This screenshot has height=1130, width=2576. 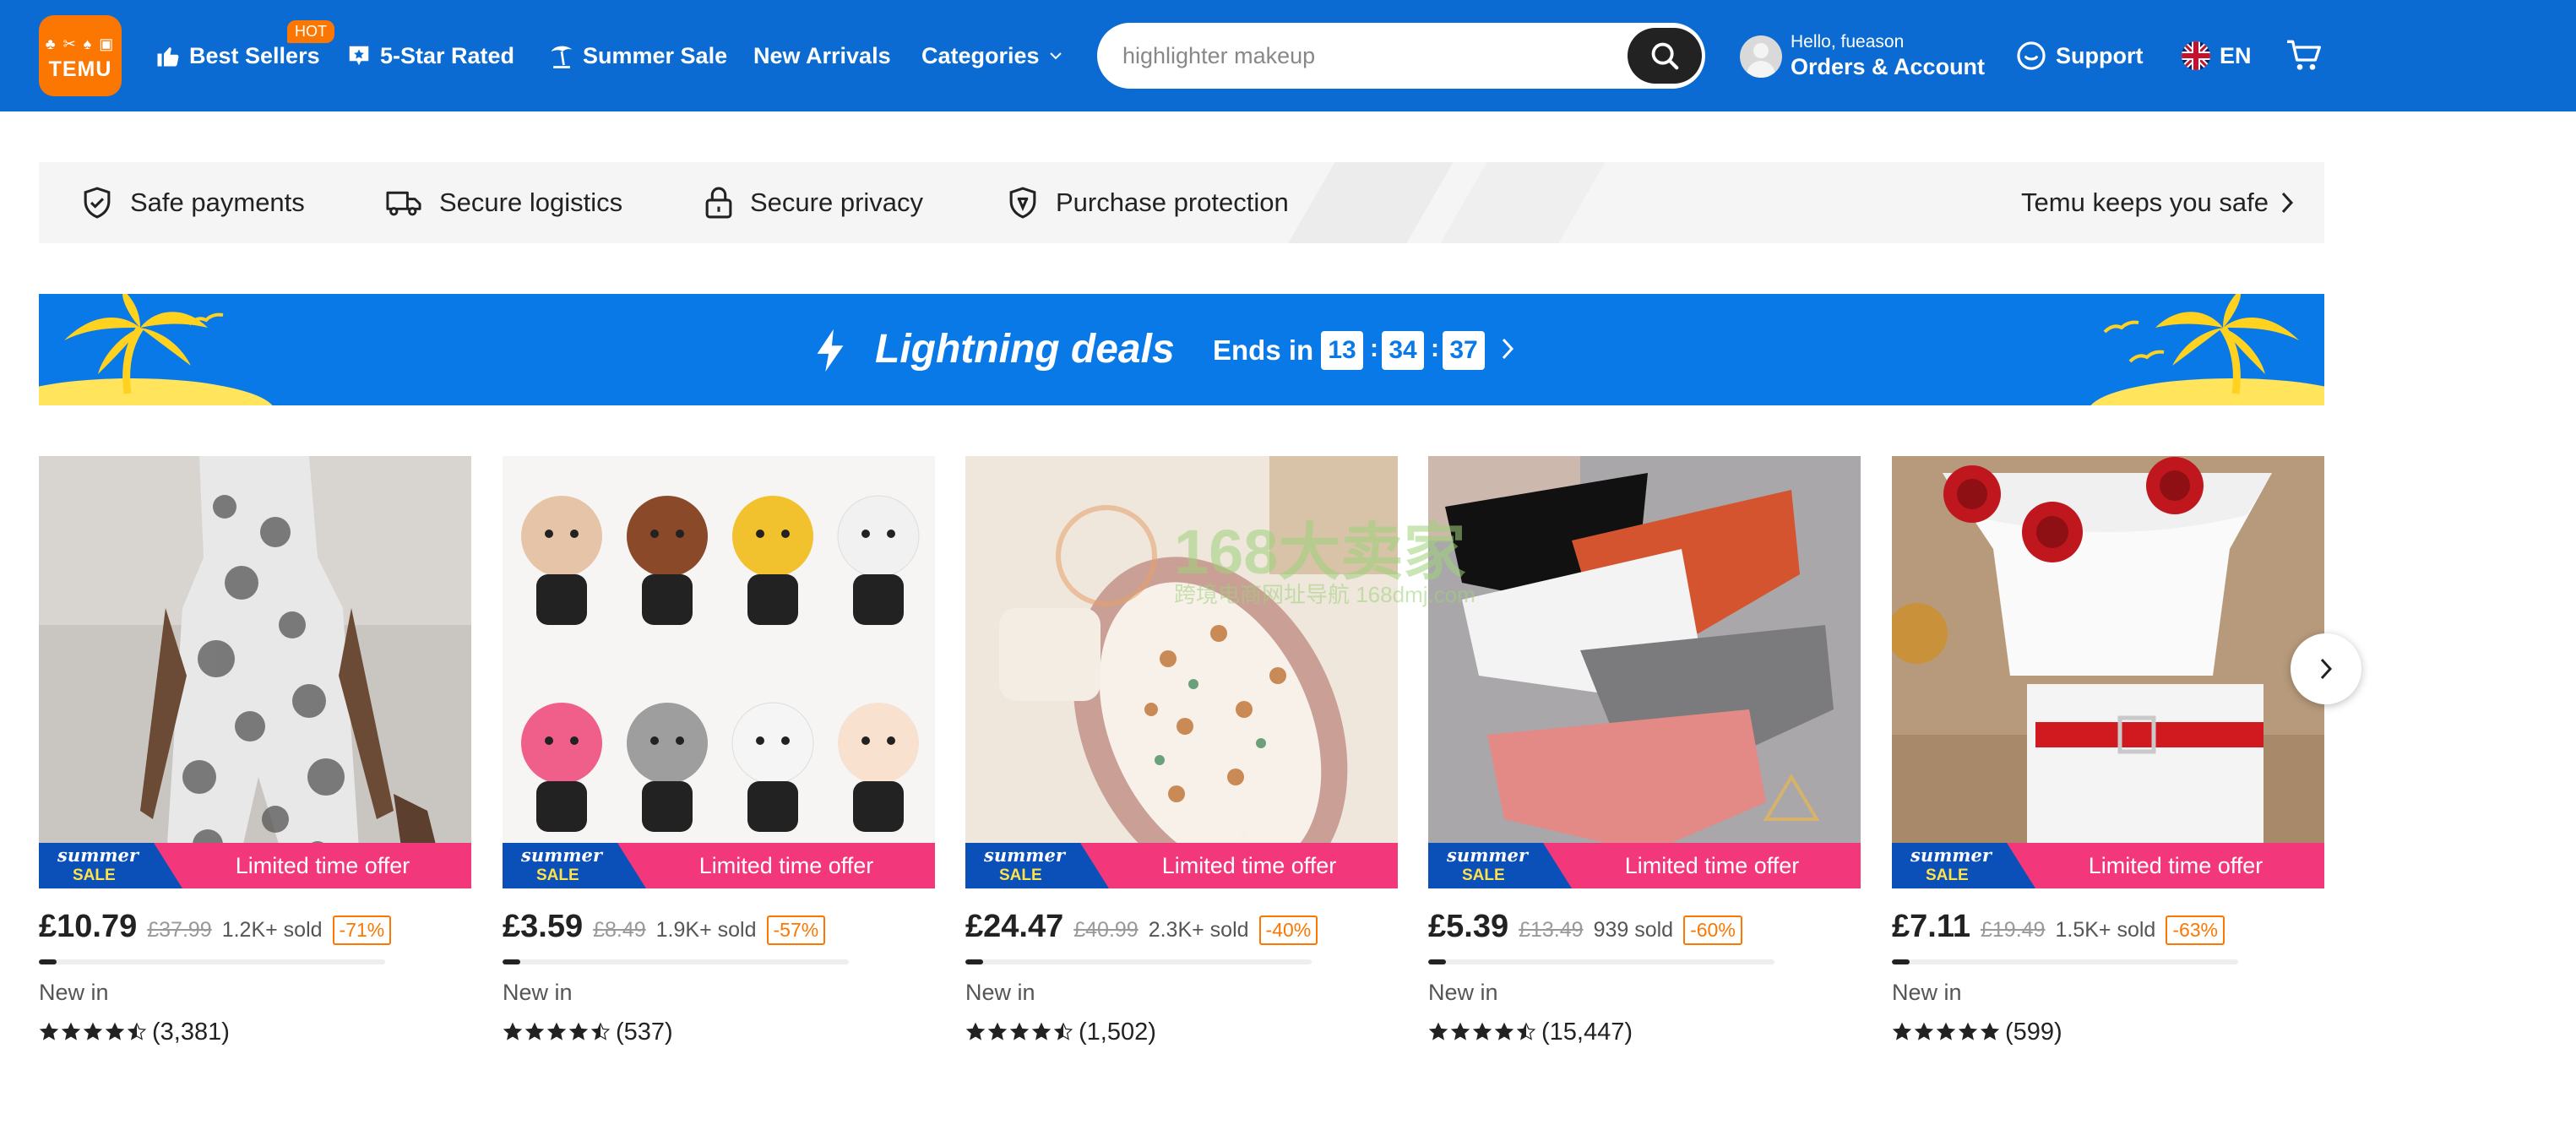 I want to click on search-input, so click(x=1367, y=56).